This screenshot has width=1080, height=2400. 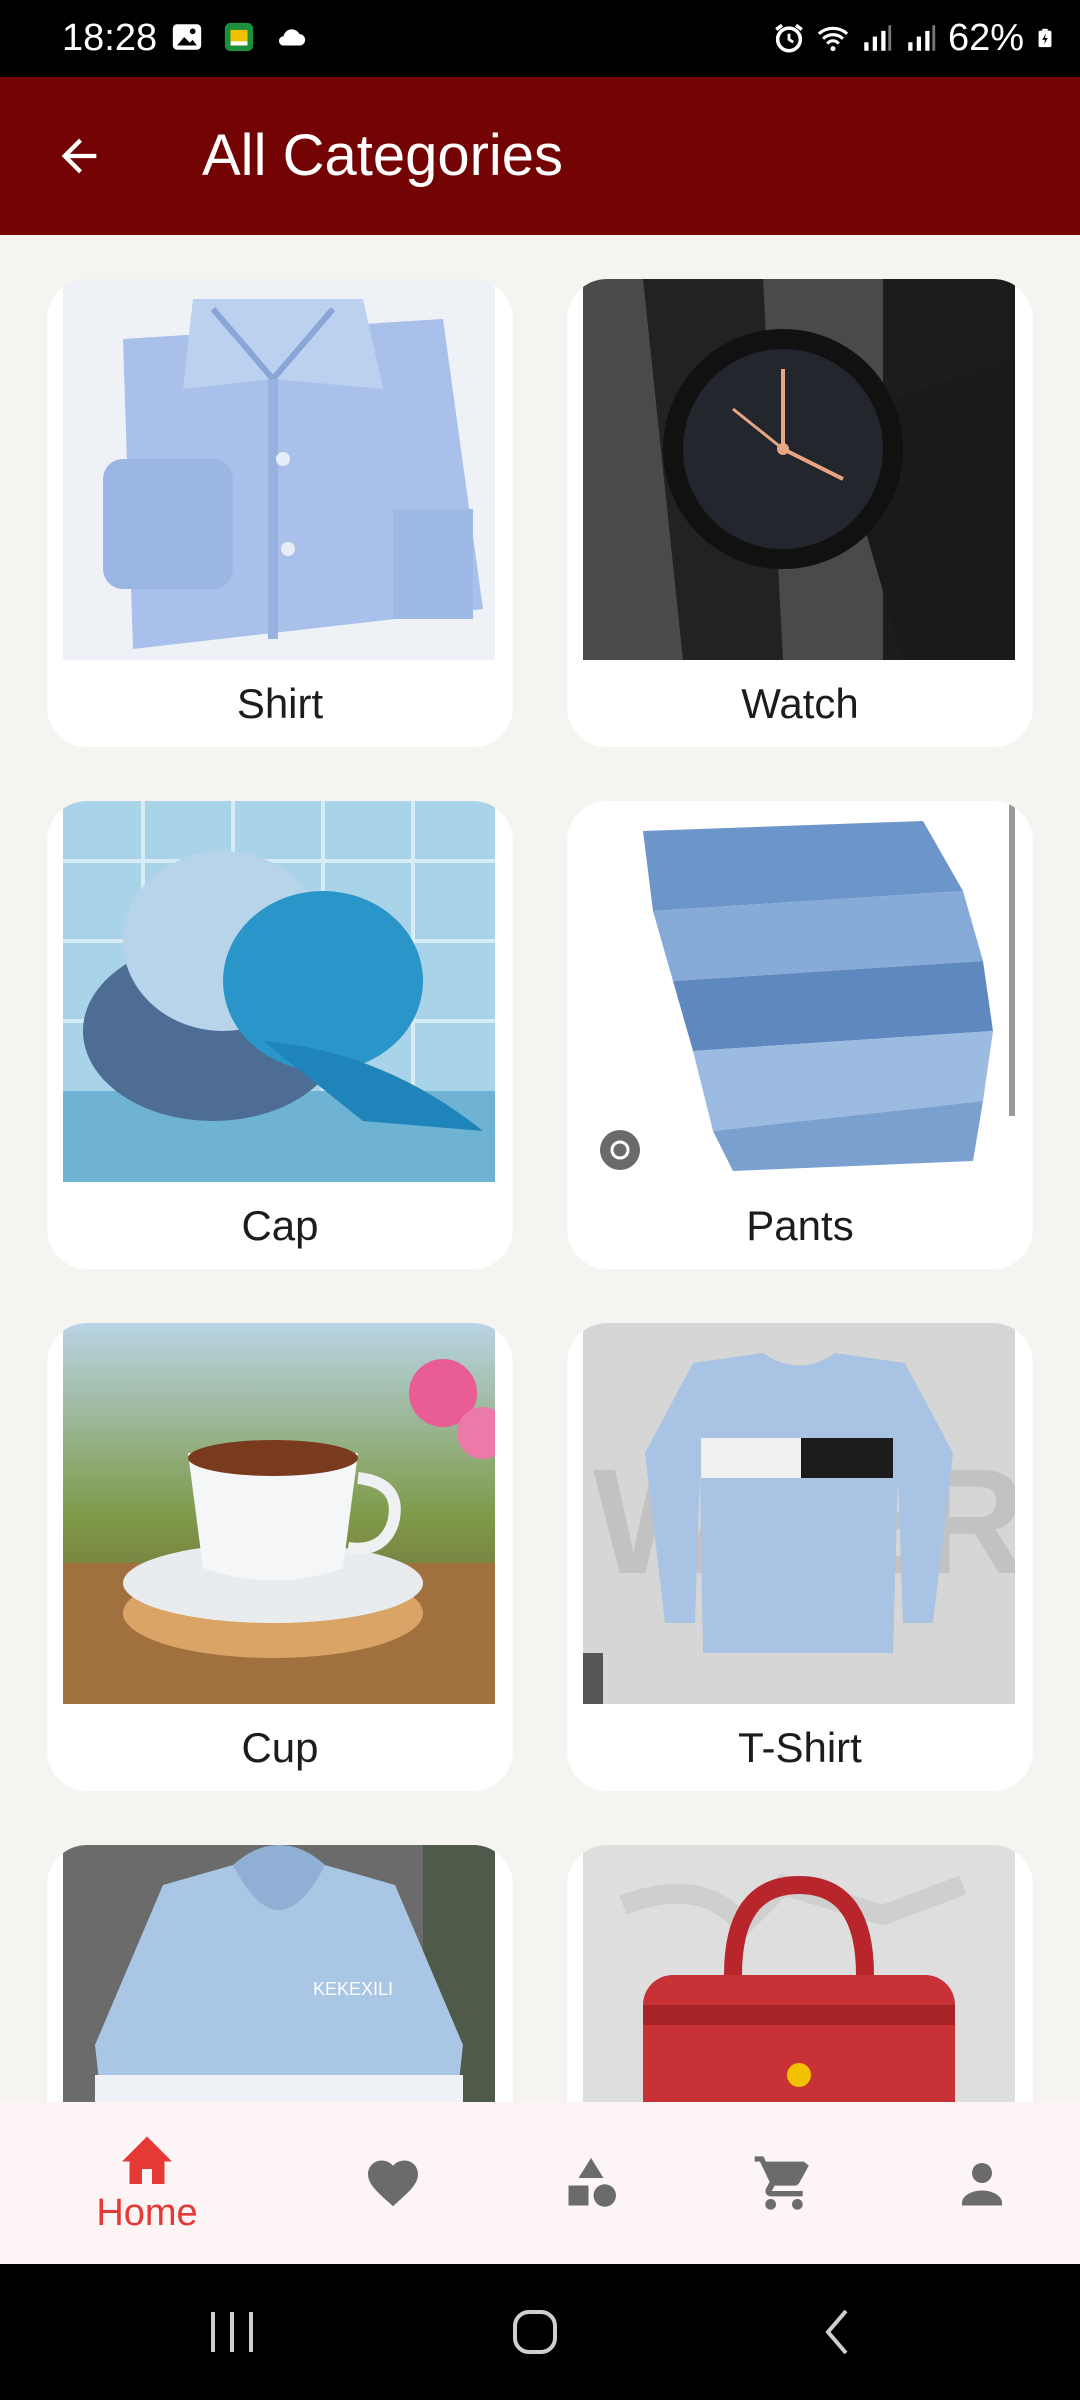 What do you see at coordinates (187, 37) in the screenshot?
I see `gallery-icon` at bounding box center [187, 37].